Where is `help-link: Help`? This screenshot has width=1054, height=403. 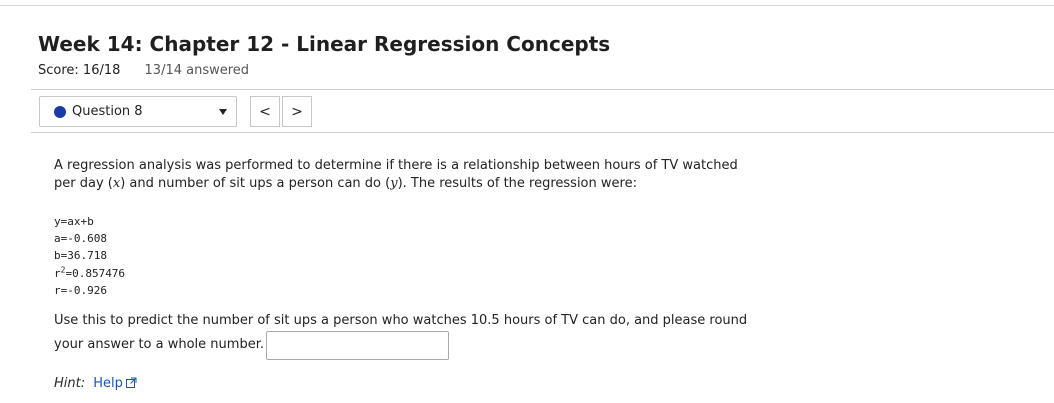 help-link: Help is located at coordinates (115, 383).